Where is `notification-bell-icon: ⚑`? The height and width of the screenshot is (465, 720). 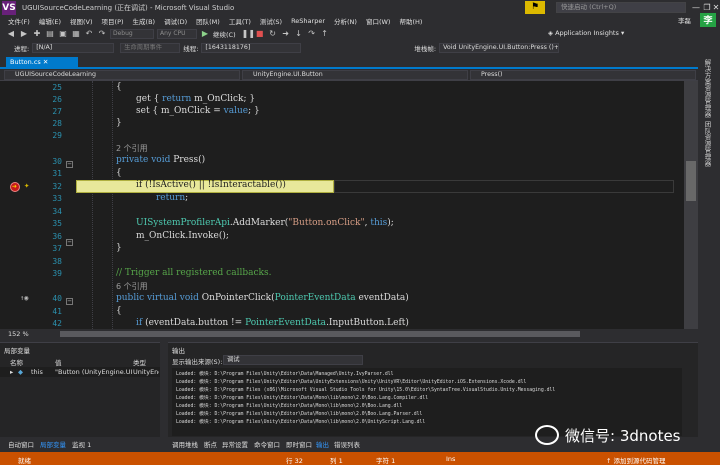
notification-bell-icon: ⚑ is located at coordinates (535, 7).